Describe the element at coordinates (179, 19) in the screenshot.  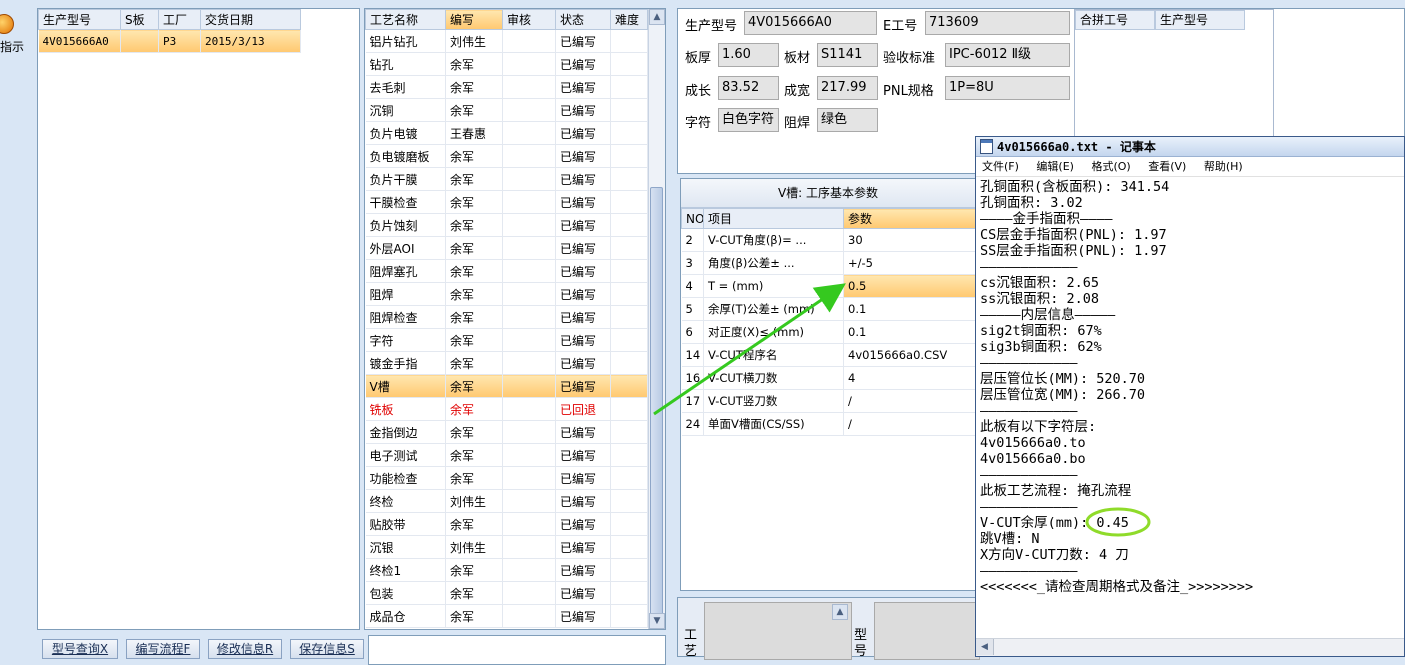
I see `col-factory: 工厂` at that location.